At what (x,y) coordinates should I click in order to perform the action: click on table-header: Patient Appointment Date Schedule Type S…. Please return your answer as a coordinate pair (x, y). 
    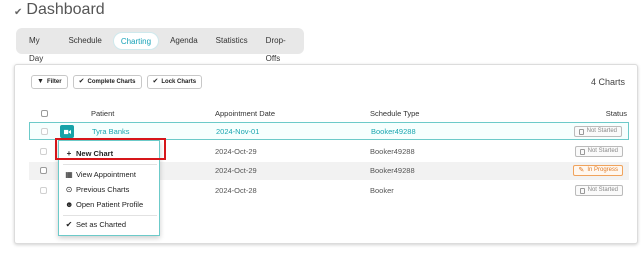
    Looking at the image, I should click on (329, 115).